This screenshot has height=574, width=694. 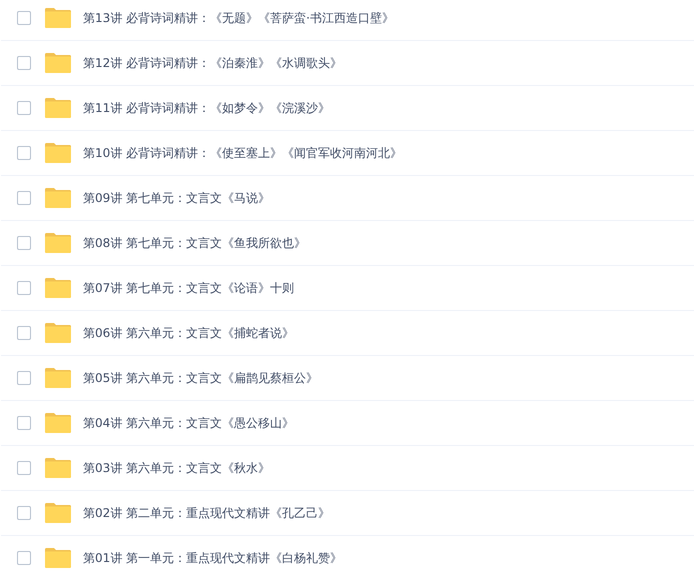 I want to click on folder-name: 第02讲 第二单元：重点现代文精讲《孔乙己》, so click(x=206, y=513).